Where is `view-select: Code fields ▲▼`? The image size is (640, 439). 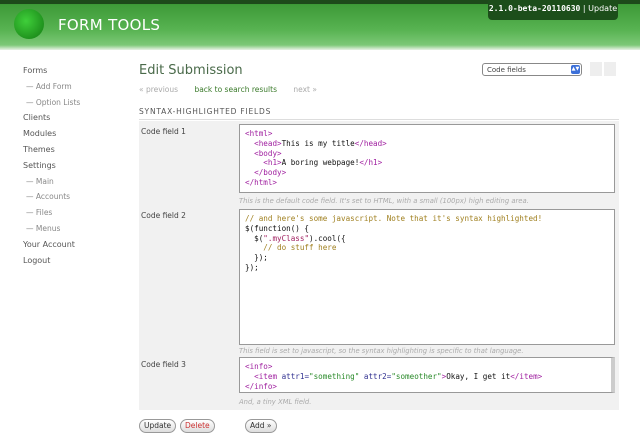 view-select: Code fields ▲▼ is located at coordinates (532, 69).